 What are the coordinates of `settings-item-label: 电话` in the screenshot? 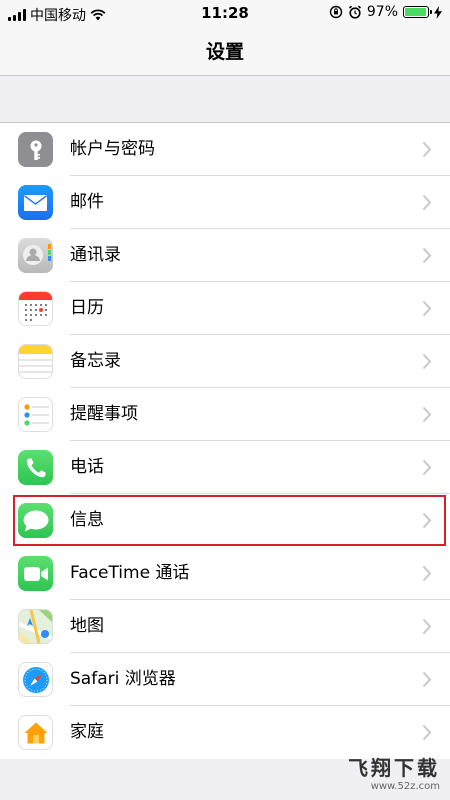 It's located at (87, 467).